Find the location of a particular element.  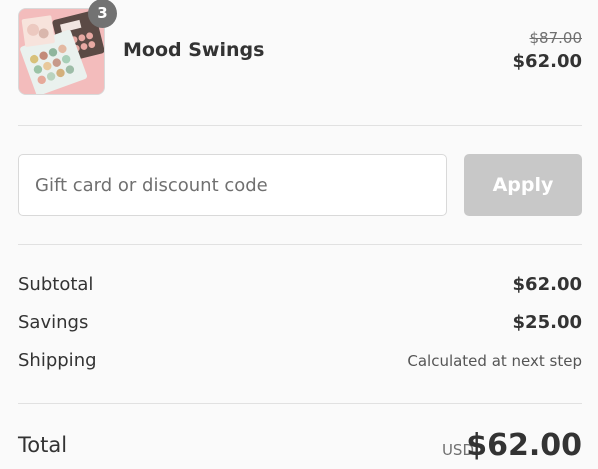

savings-label: Savings is located at coordinates (53, 322).